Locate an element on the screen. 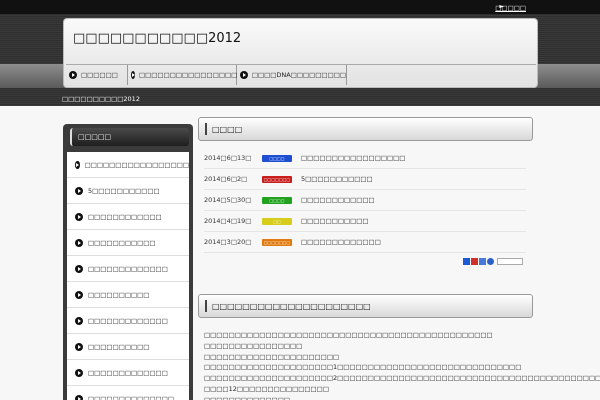  social-share-bar is located at coordinates (493, 261).